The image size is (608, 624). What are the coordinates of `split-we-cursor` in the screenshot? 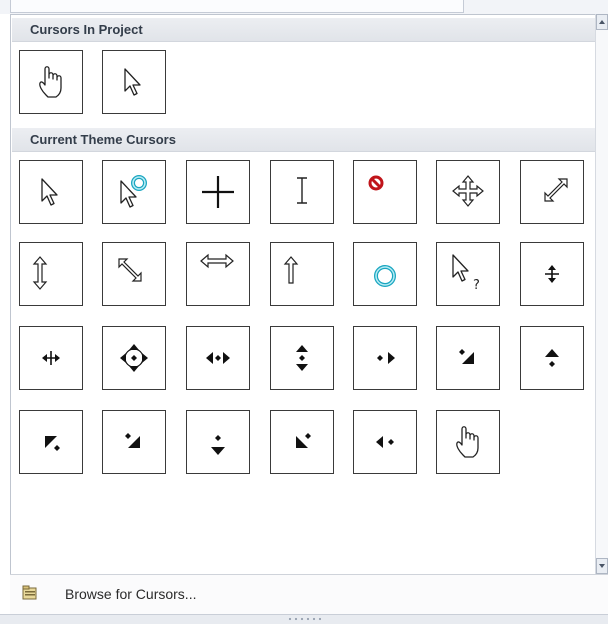 It's located at (51, 358).